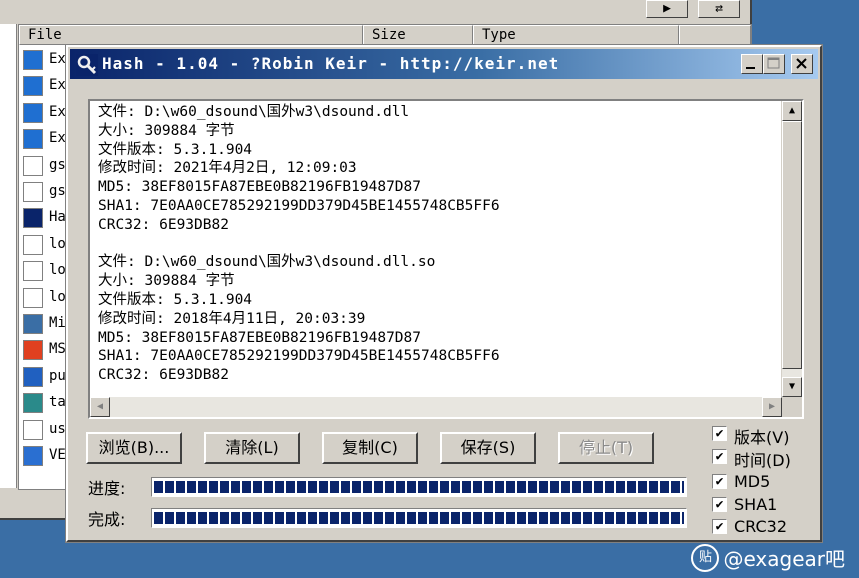 The width and height of the screenshot is (859, 578). Describe the element at coordinates (8, 256) in the screenshot. I see `tree-pane` at that location.